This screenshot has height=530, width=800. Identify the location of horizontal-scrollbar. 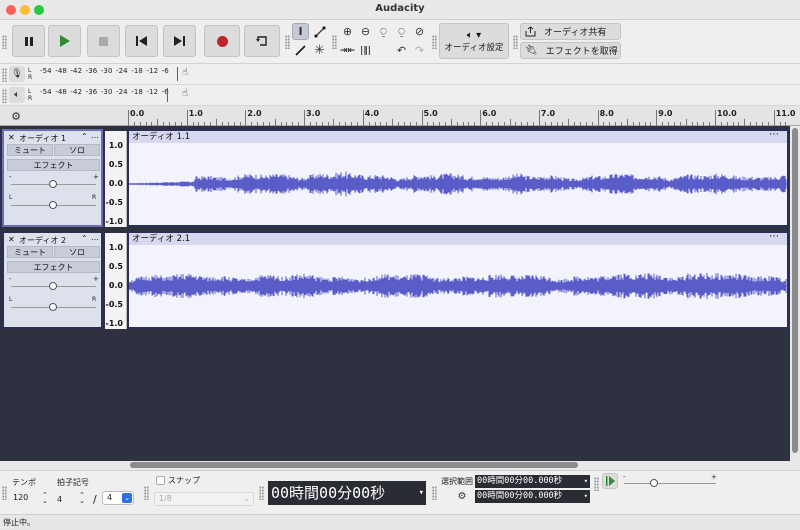
(400, 465).